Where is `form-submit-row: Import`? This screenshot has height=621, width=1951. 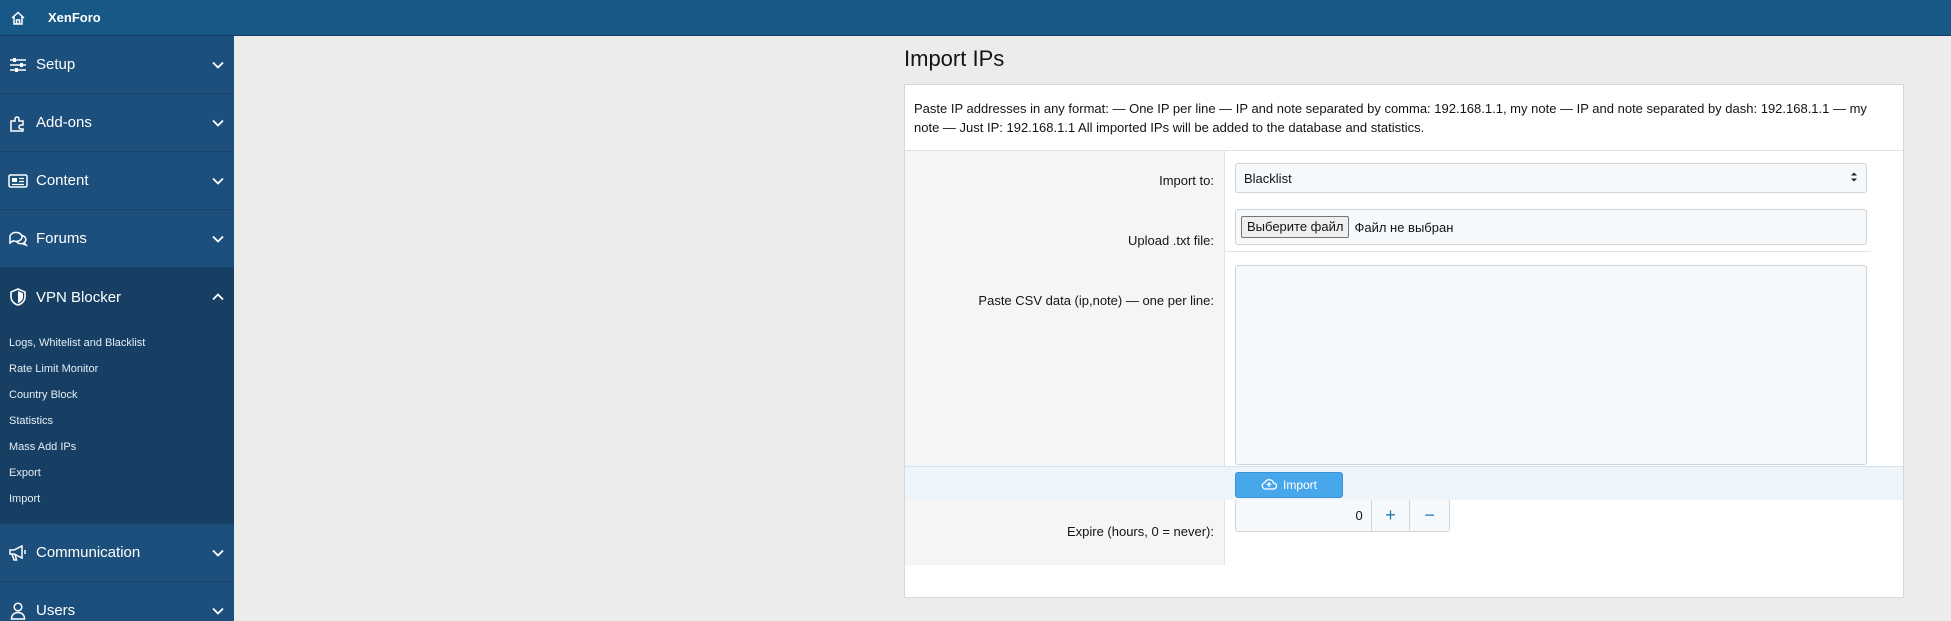
form-submit-row: Import is located at coordinates (1404, 483).